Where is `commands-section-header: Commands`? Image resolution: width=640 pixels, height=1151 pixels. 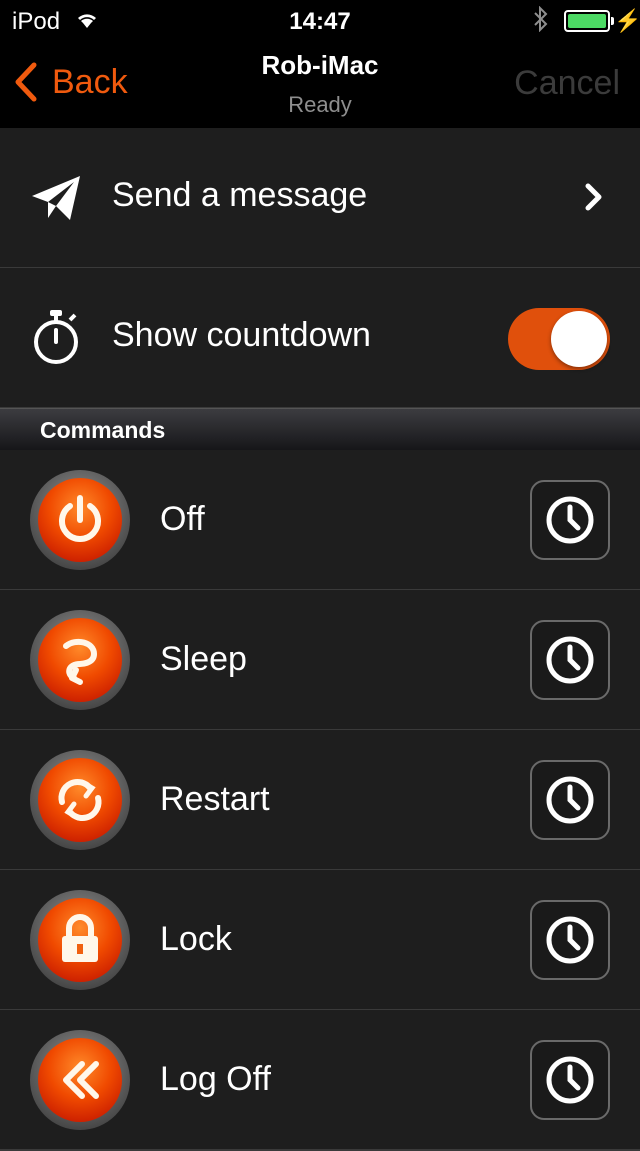 commands-section-header: Commands is located at coordinates (320, 430).